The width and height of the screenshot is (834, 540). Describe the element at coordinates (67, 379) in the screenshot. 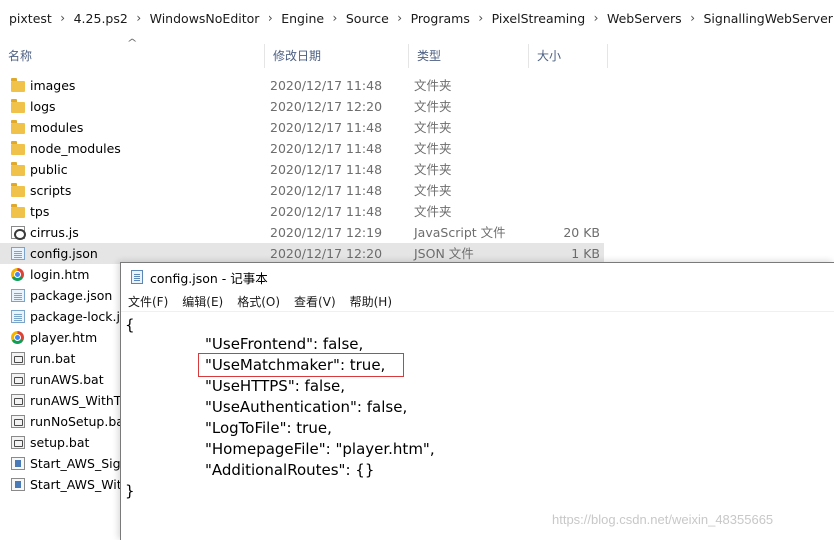

I see `file-name: runAWS.bat` at that location.